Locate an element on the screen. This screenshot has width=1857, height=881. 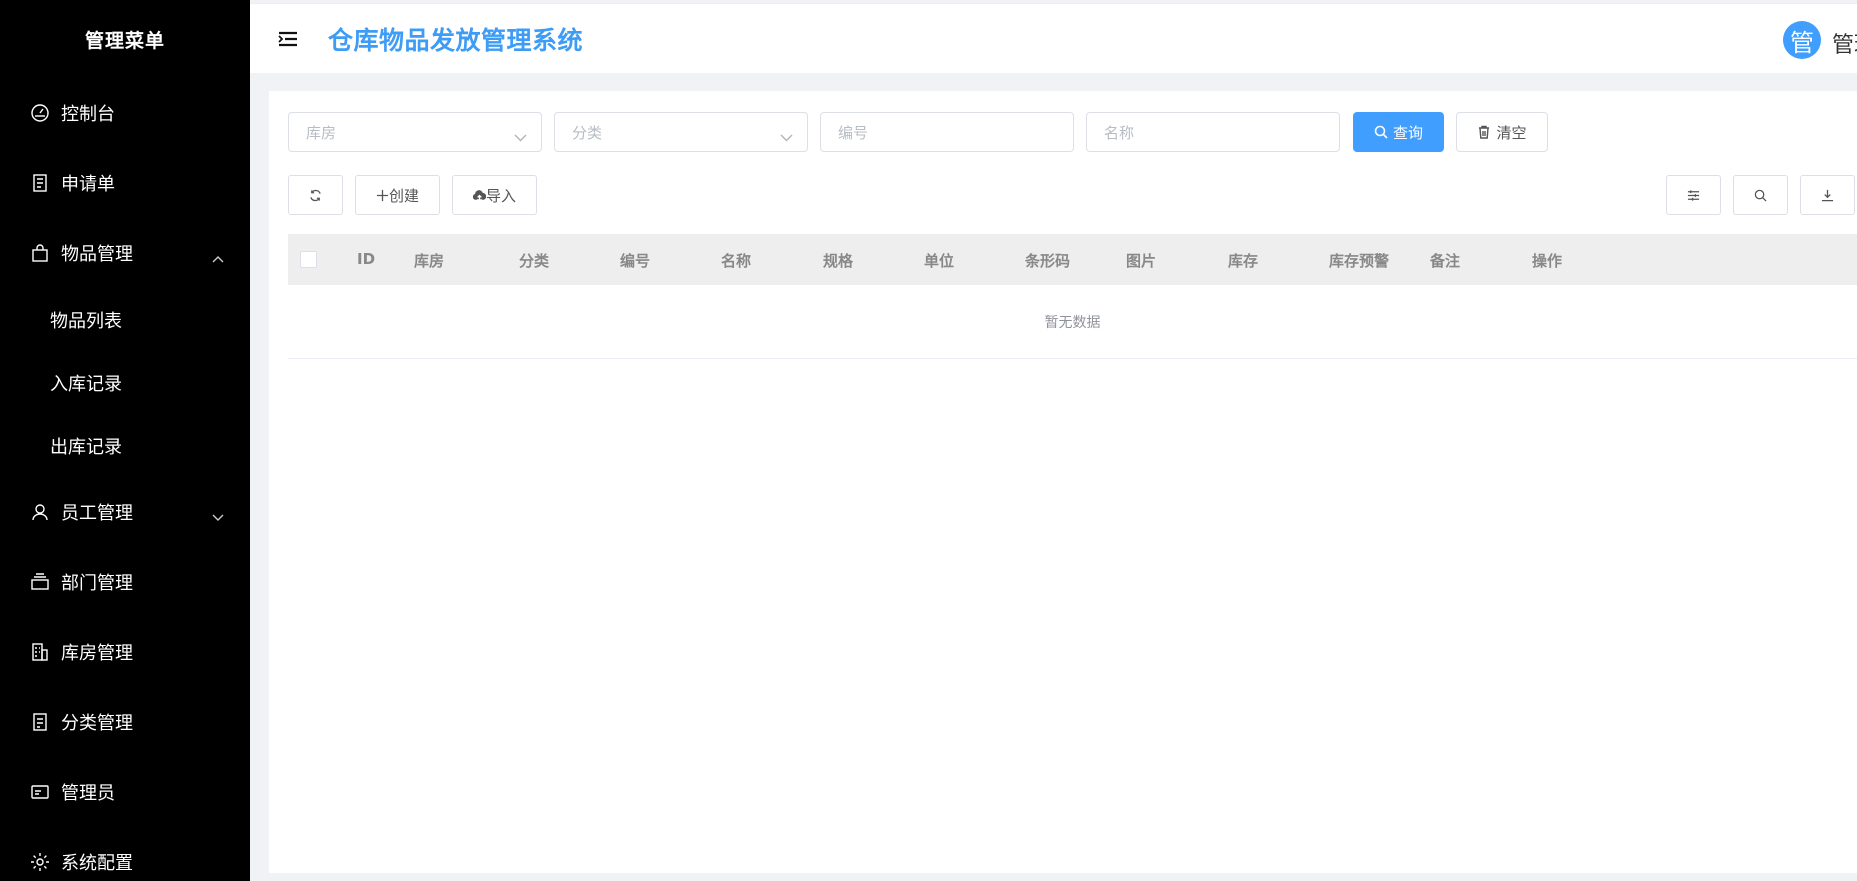
table-tools is located at coordinates (1760, 195).